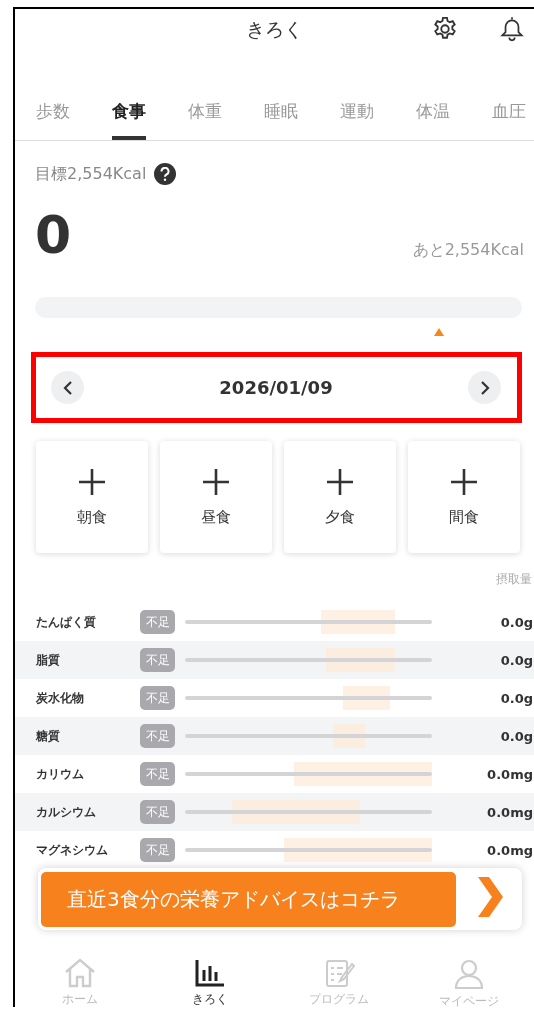  What do you see at coordinates (216, 497) in the screenshot?
I see `add-meal-button: 昼食` at bounding box center [216, 497].